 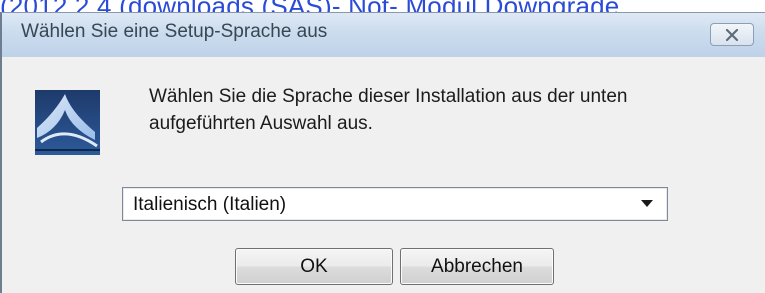 What do you see at coordinates (174, 31) in the screenshot?
I see `dialog-title: Wählen Sie eine Setup-Sprache aus` at bounding box center [174, 31].